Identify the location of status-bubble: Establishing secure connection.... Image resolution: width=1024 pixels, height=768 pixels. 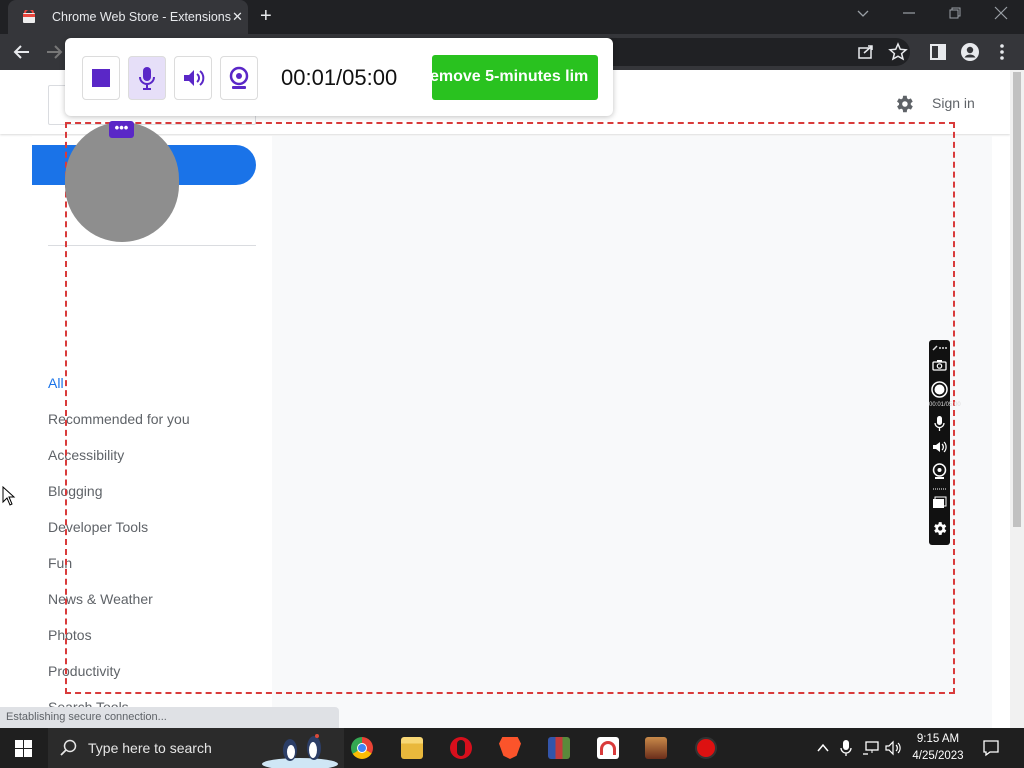
(169, 717).